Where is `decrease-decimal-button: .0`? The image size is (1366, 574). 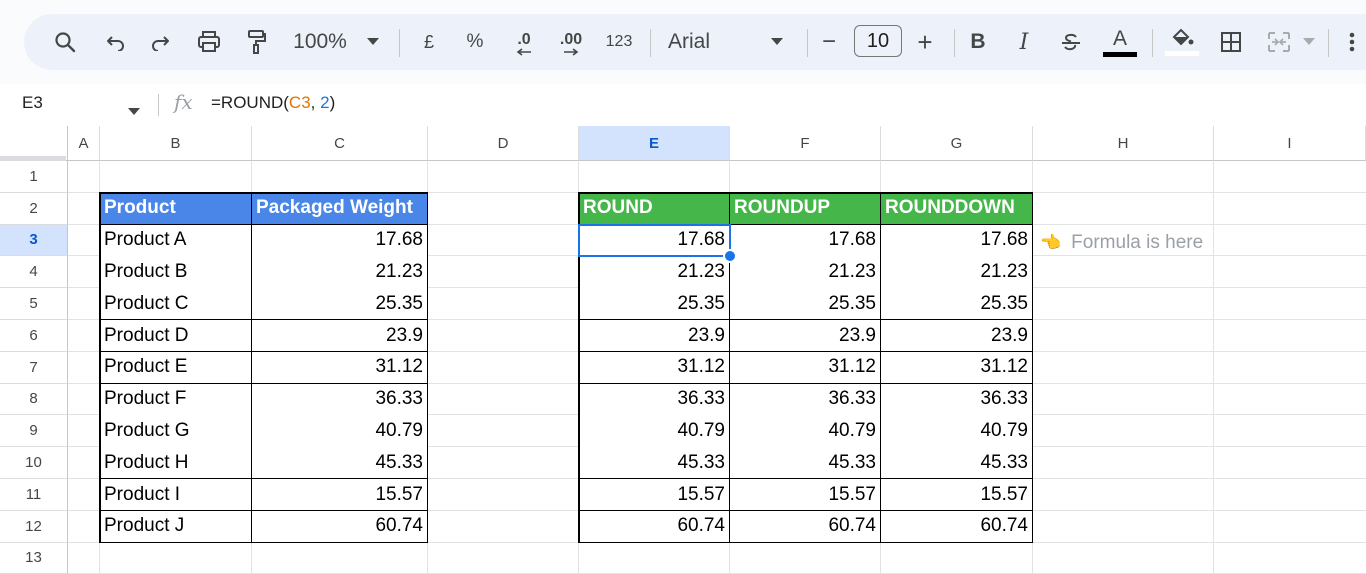 decrease-decimal-button: .0 is located at coordinates (524, 42).